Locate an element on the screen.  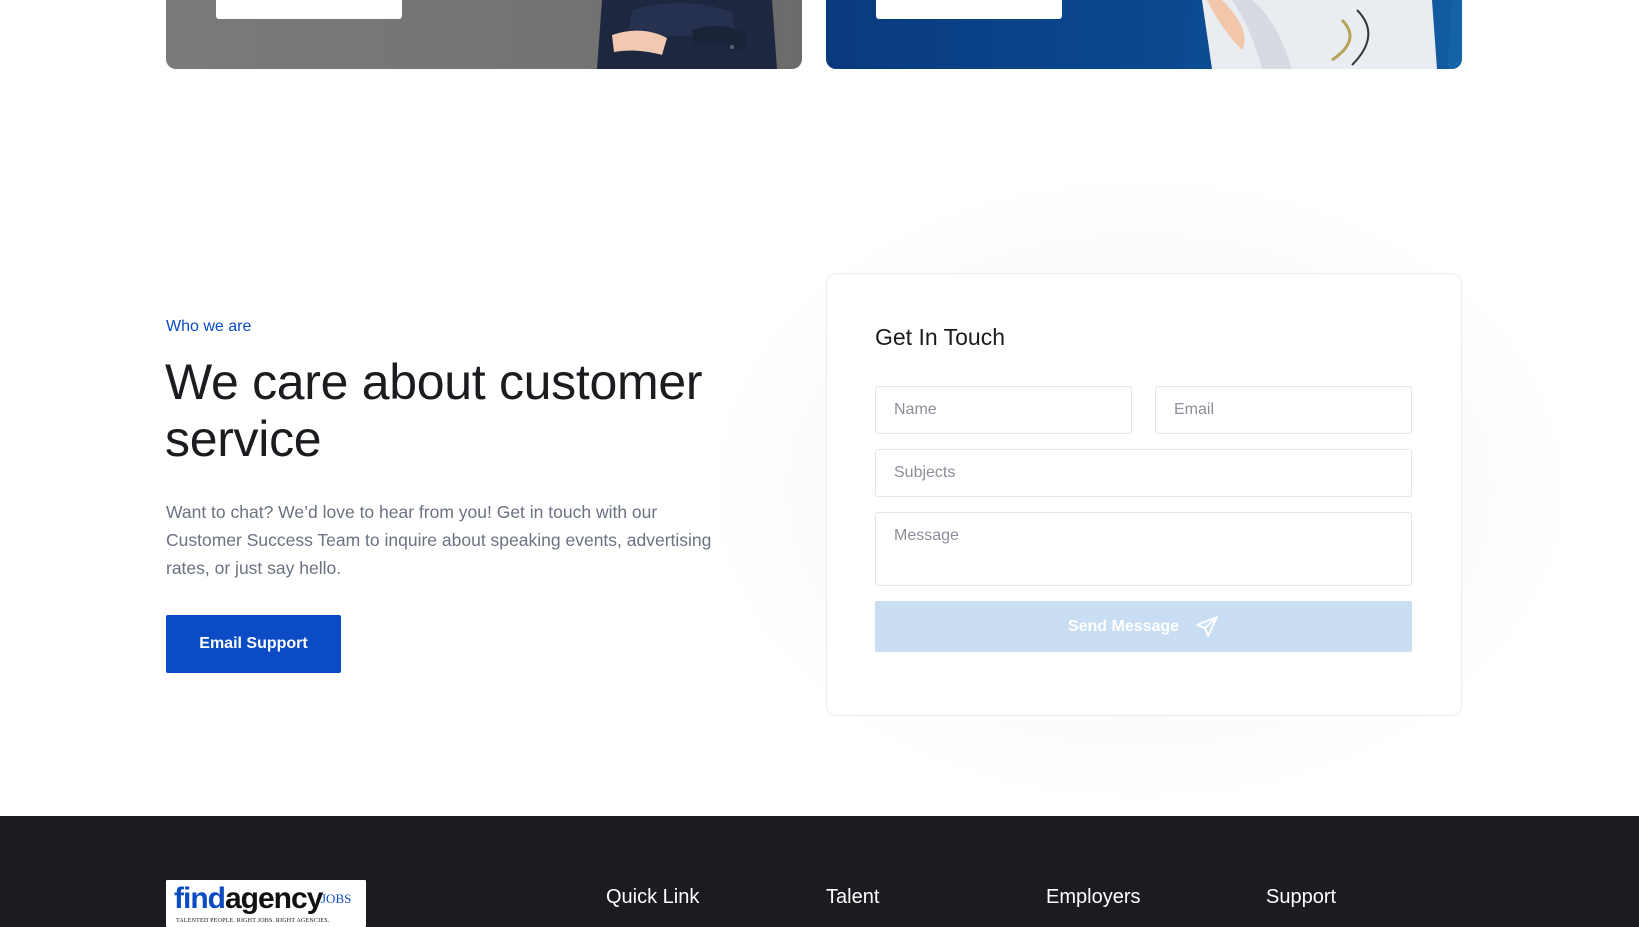
promo-card-left-button is located at coordinates (309, 9).